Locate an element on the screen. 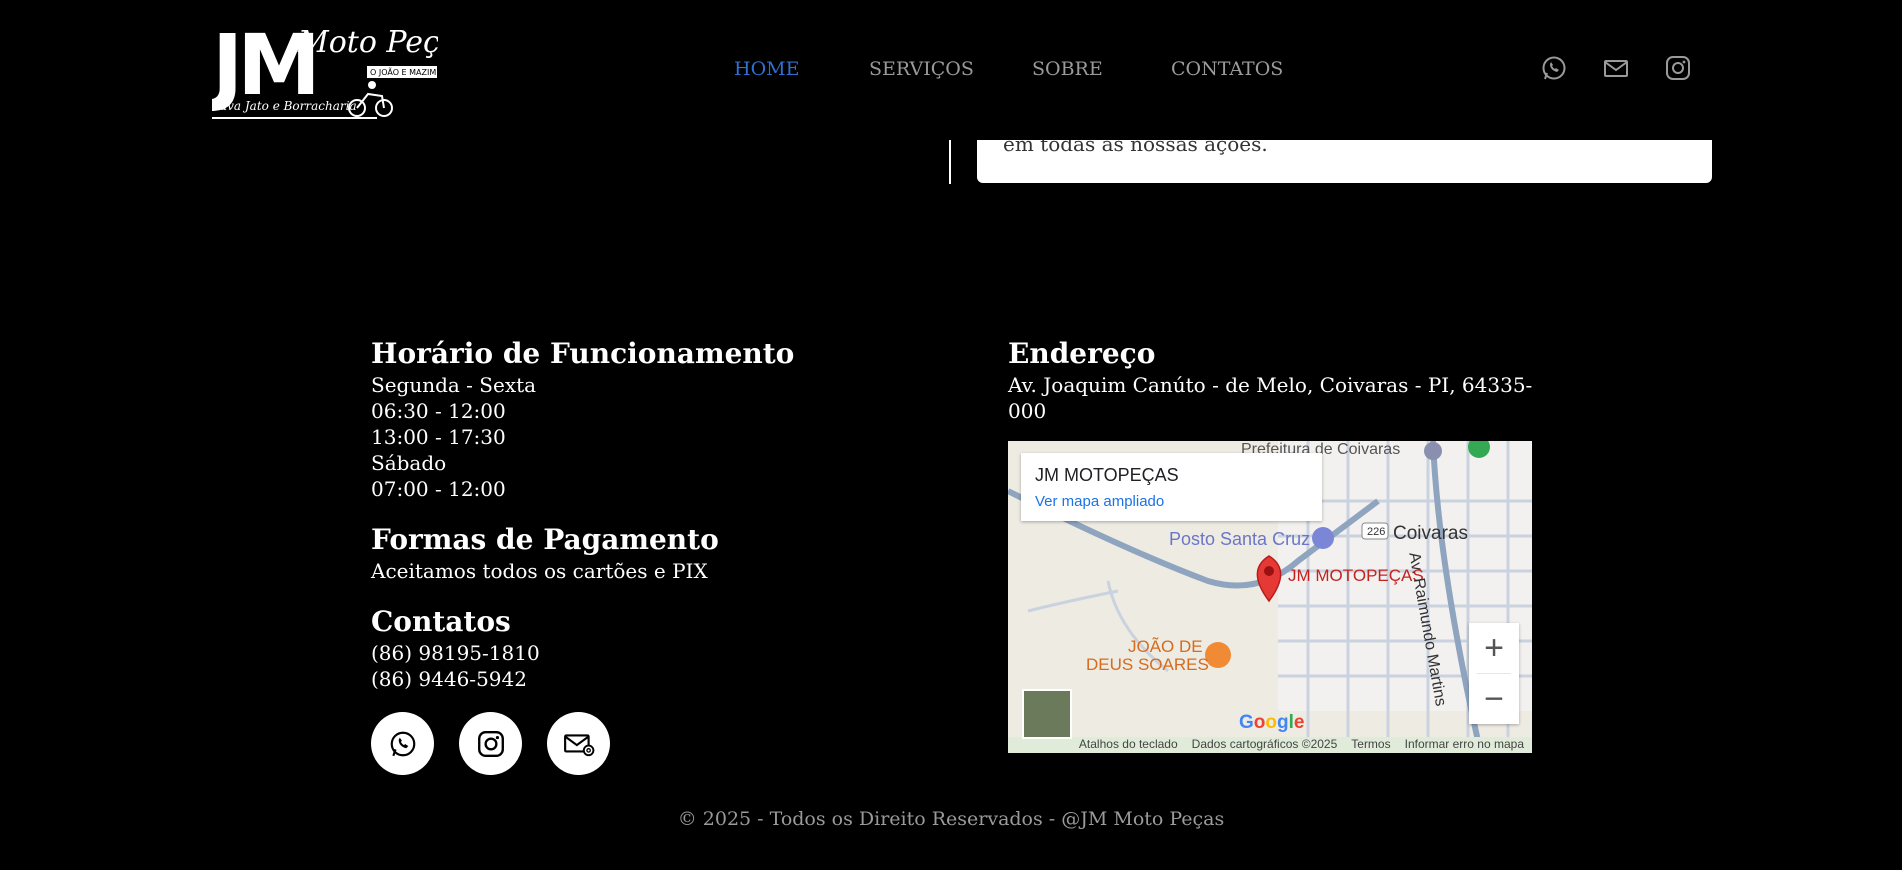 Image resolution: width=1902 pixels, height=870 pixels. map-label-posto: Posto Santa Cruz is located at coordinates (1240, 539).